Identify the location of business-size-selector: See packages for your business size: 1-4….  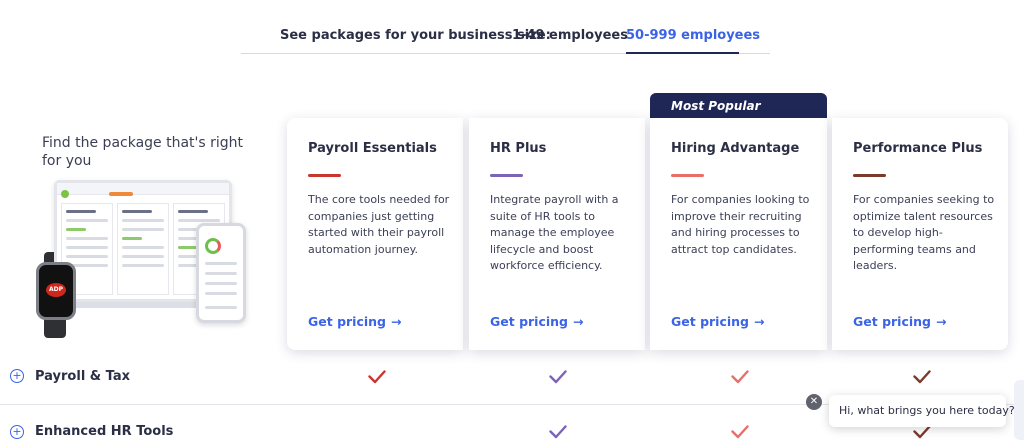
(505, 36).